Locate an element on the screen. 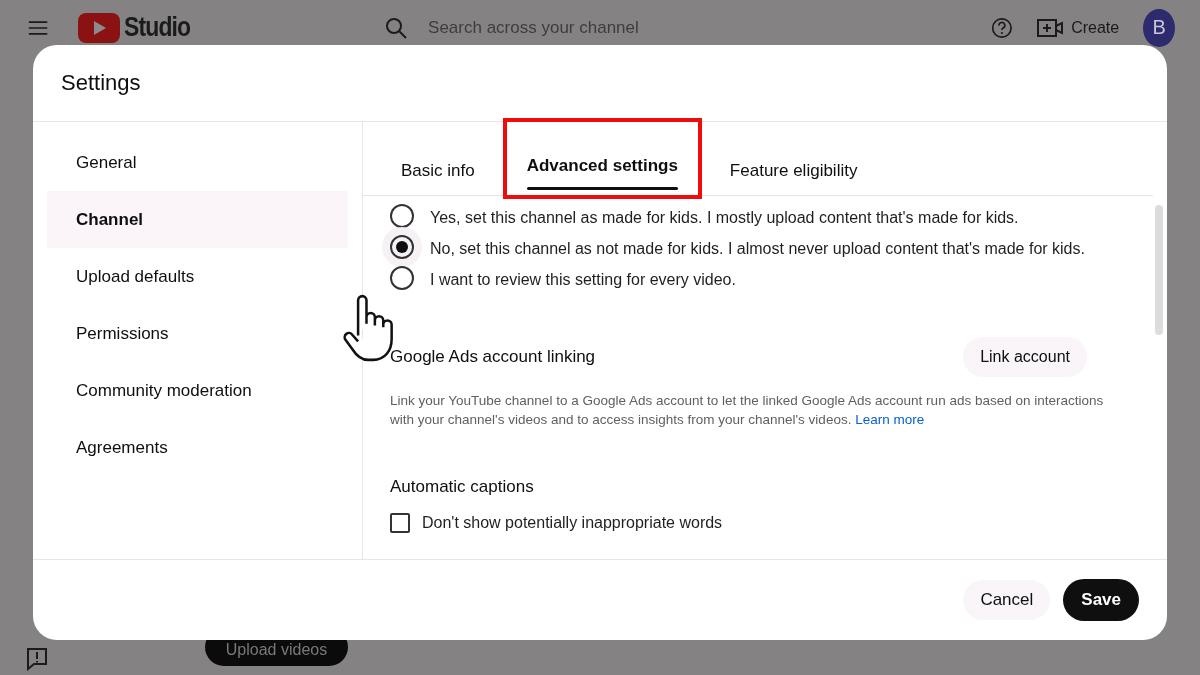 Image resolution: width=1200 pixels, height=675 pixels. dialog-title: Settings is located at coordinates (600, 83).